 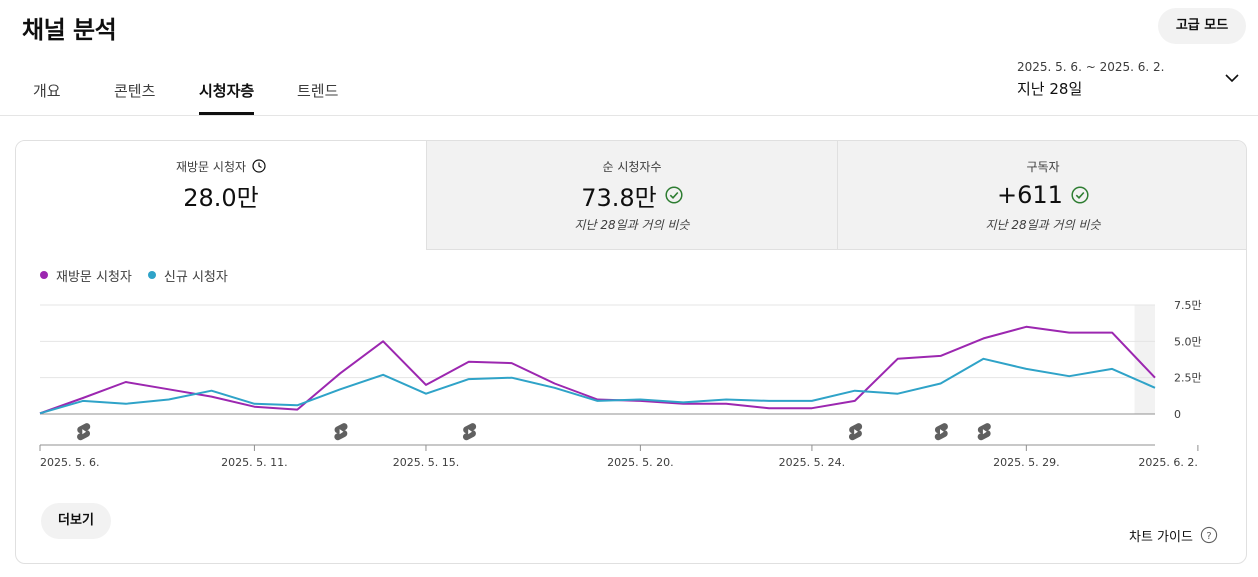 What do you see at coordinates (1161, 537) in the screenshot?
I see `chart-guide-label: 차트 가이드` at bounding box center [1161, 537].